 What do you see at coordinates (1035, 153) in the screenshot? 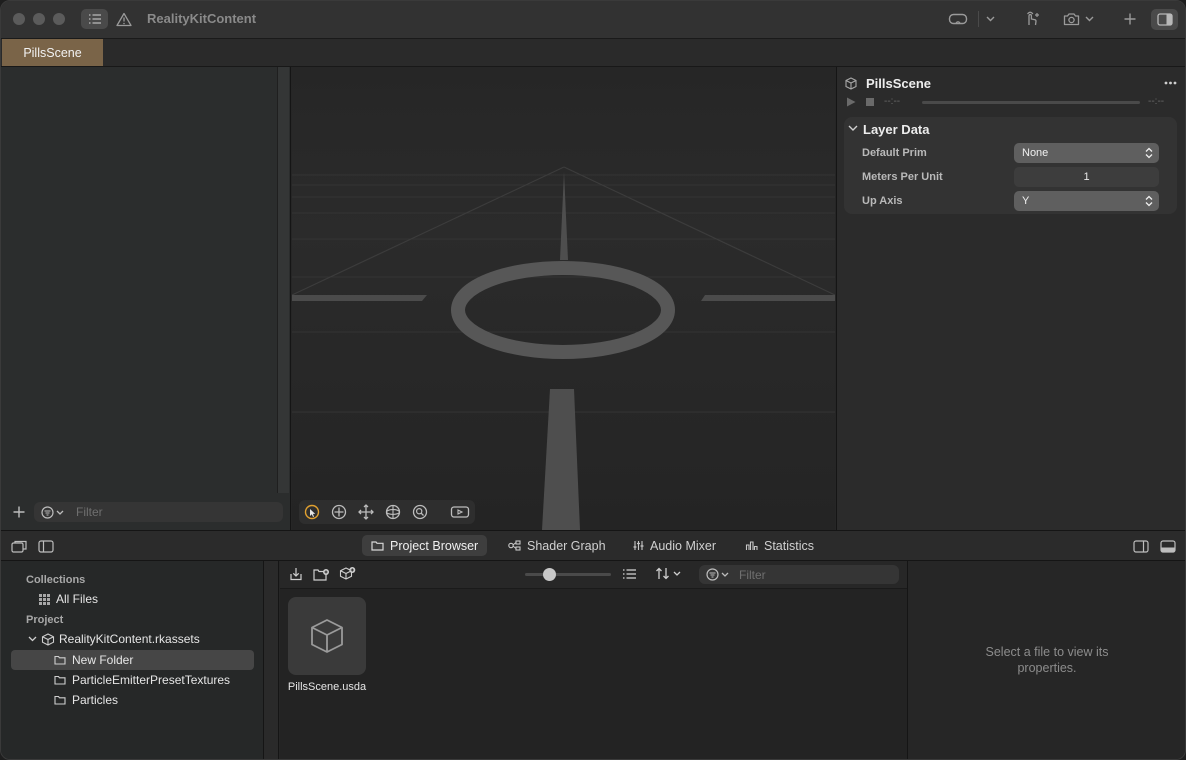
I see `default-prim-value: None` at bounding box center [1035, 153].